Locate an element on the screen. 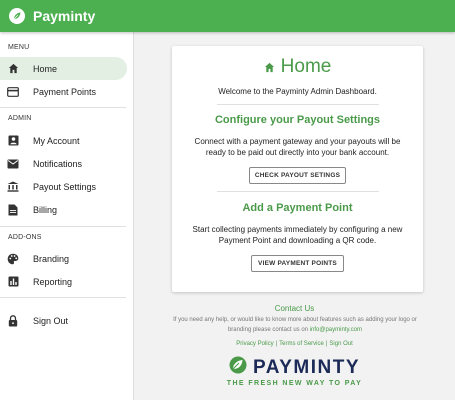  document-icon is located at coordinates (13, 210).